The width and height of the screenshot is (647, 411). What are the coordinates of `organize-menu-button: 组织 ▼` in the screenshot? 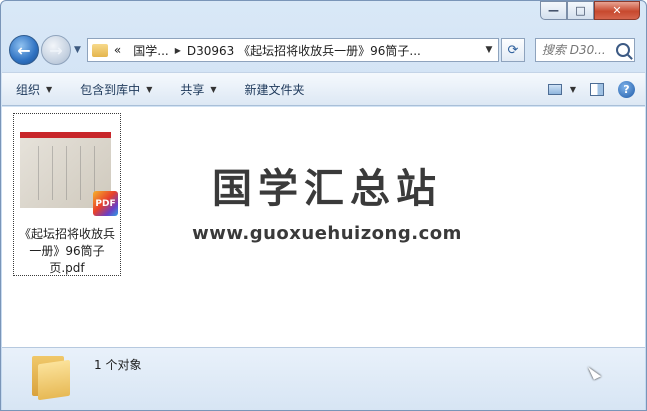 It's located at (34, 89).